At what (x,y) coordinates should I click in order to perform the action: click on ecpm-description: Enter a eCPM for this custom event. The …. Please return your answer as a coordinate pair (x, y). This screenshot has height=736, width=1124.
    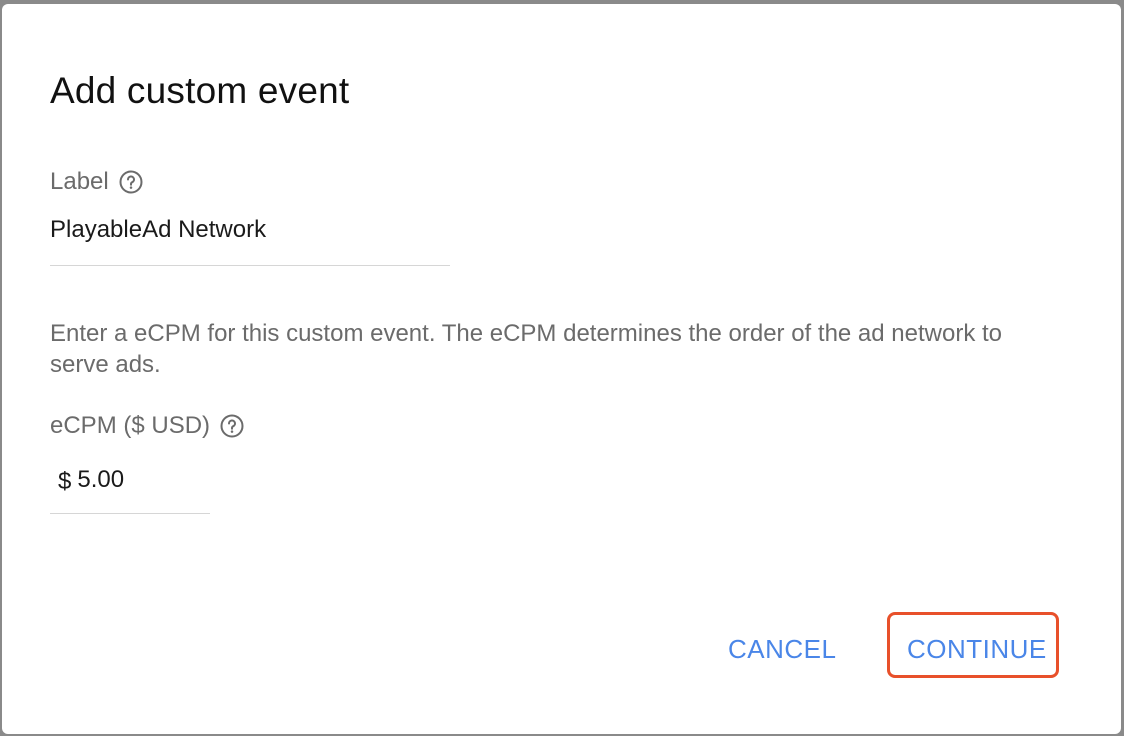
    Looking at the image, I should click on (526, 349).